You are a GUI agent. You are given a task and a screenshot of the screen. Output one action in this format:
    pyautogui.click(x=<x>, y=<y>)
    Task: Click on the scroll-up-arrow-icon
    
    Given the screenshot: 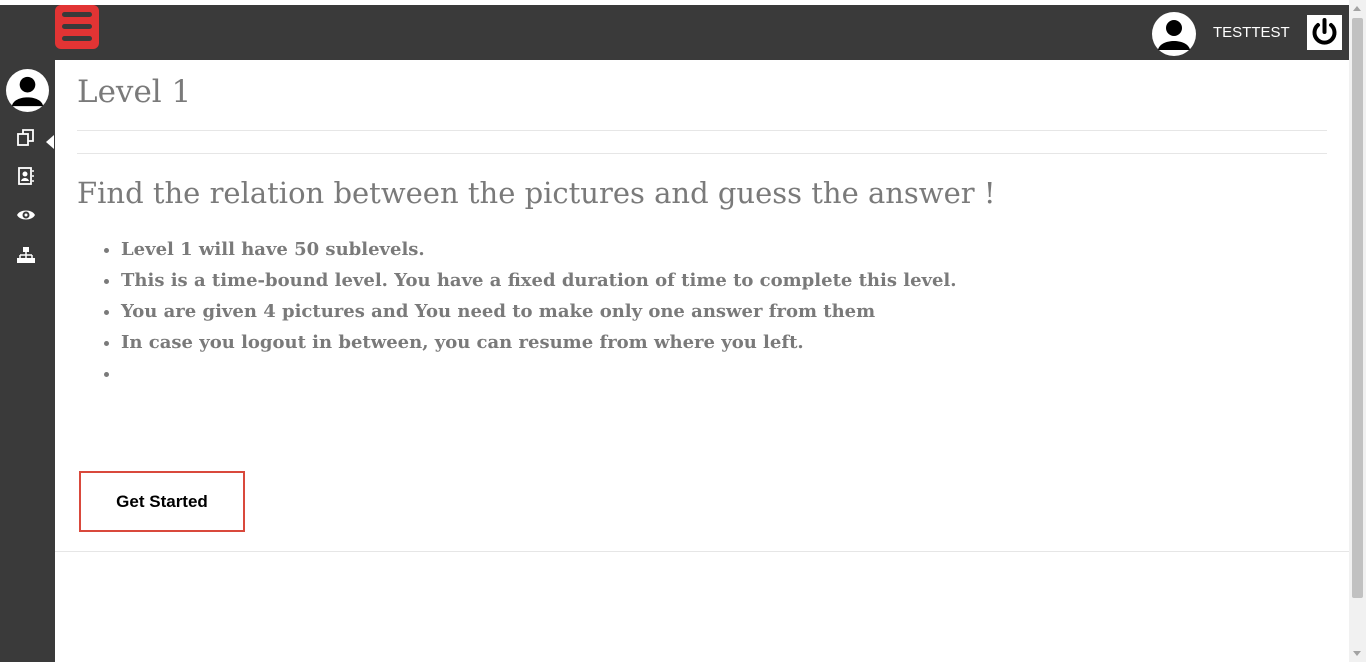 What is the action you would take?
    pyautogui.click(x=1357, y=8)
    